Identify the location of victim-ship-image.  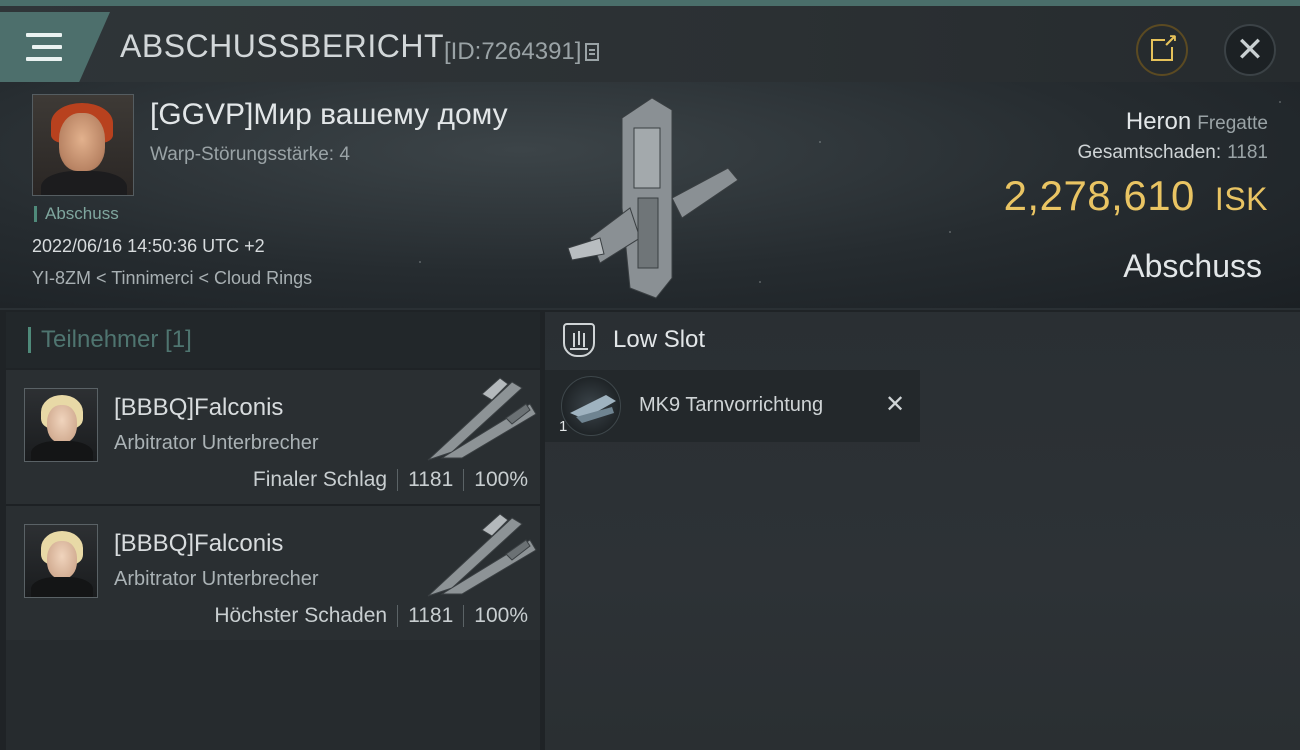
(655, 195).